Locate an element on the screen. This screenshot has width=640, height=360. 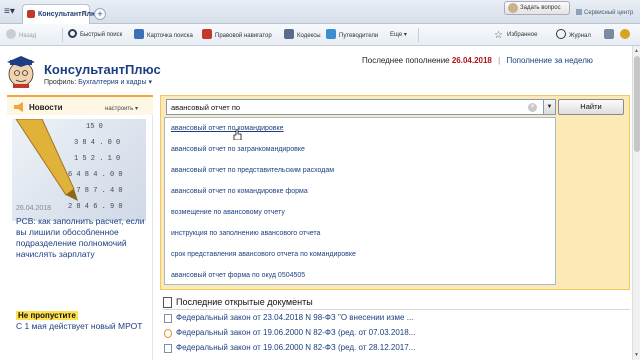
profile-selector: Бухгалтерия и кадры ▾ is located at coordinates (115, 82).